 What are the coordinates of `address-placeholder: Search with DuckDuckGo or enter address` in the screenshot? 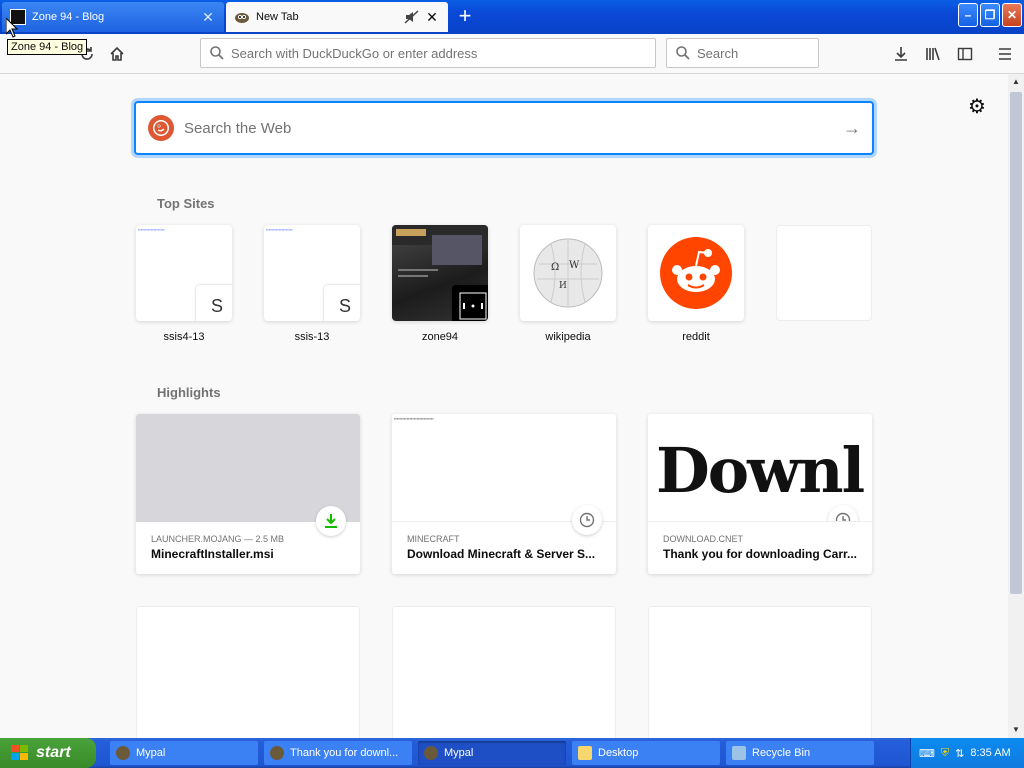 It's located at (354, 53).